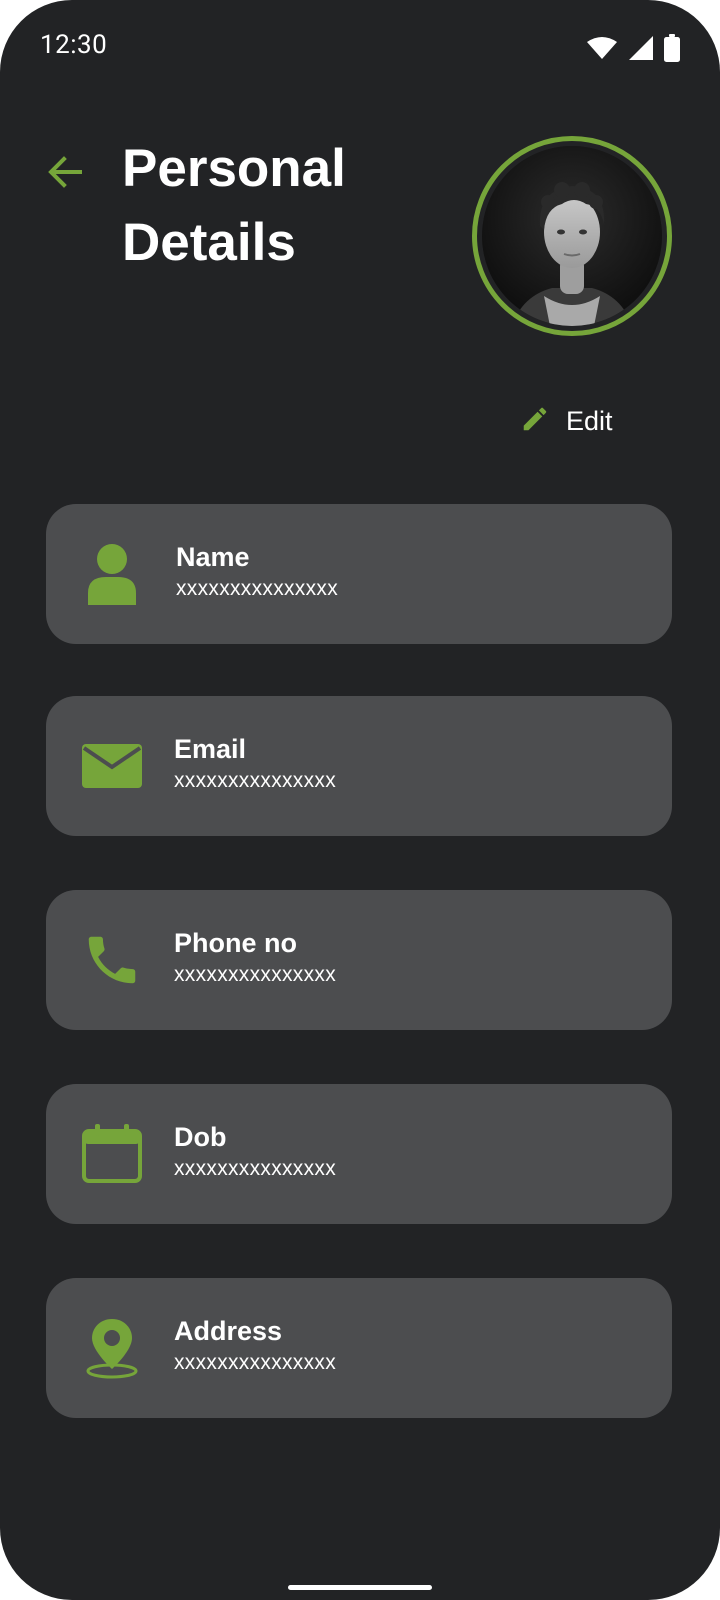 Image resolution: width=720 pixels, height=1600 pixels. I want to click on wifi-icon, so click(602, 48).